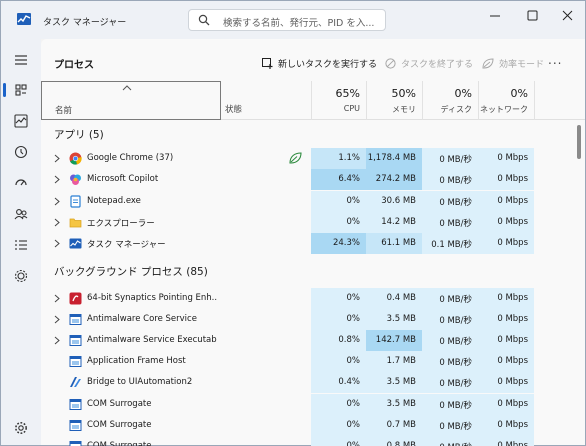  What do you see at coordinates (21, 183) in the screenshot?
I see `startup-apps-icon` at bounding box center [21, 183].